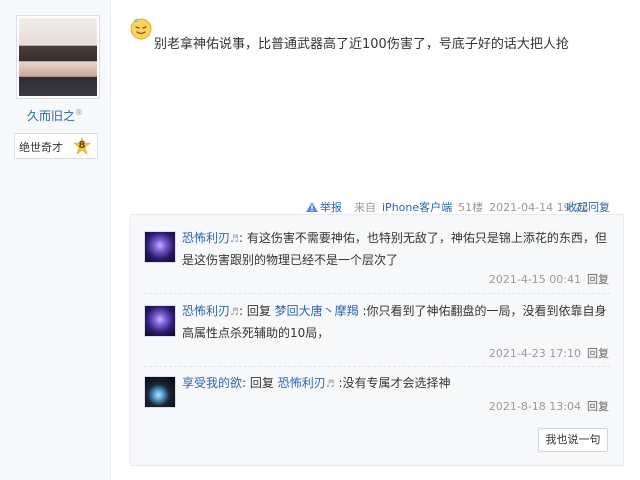  I want to click on level-number: 8, so click(82, 145).